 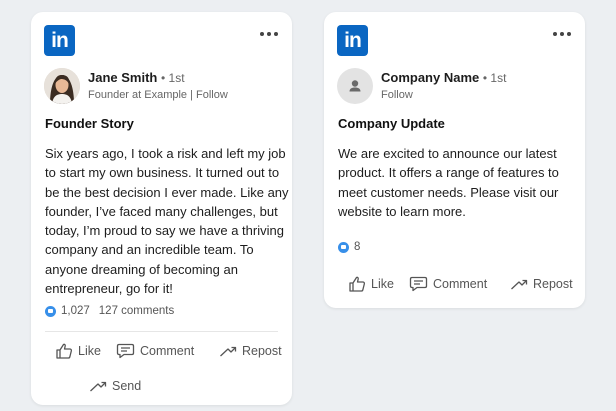 What do you see at coordinates (122, 77) in the screenshot?
I see `author-name-text: Jane Smith` at bounding box center [122, 77].